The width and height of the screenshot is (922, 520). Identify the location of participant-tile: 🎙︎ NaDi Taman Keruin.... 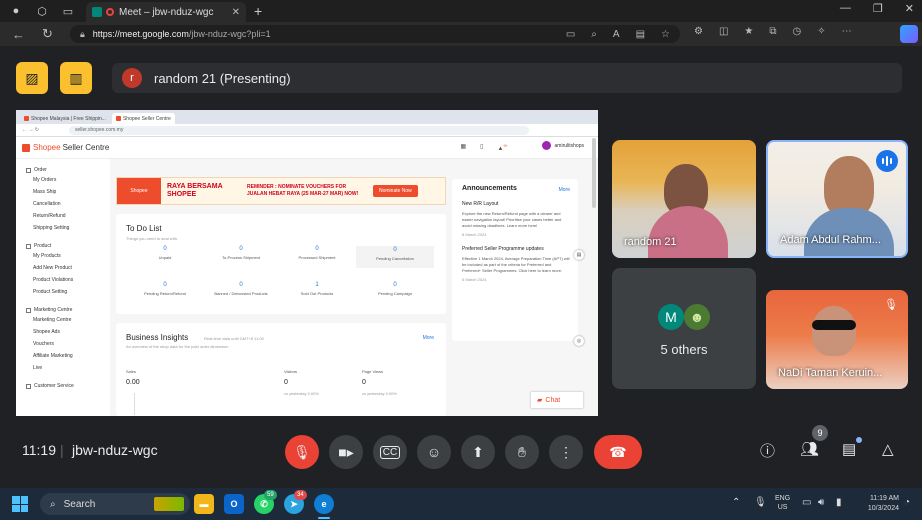
(837, 339).